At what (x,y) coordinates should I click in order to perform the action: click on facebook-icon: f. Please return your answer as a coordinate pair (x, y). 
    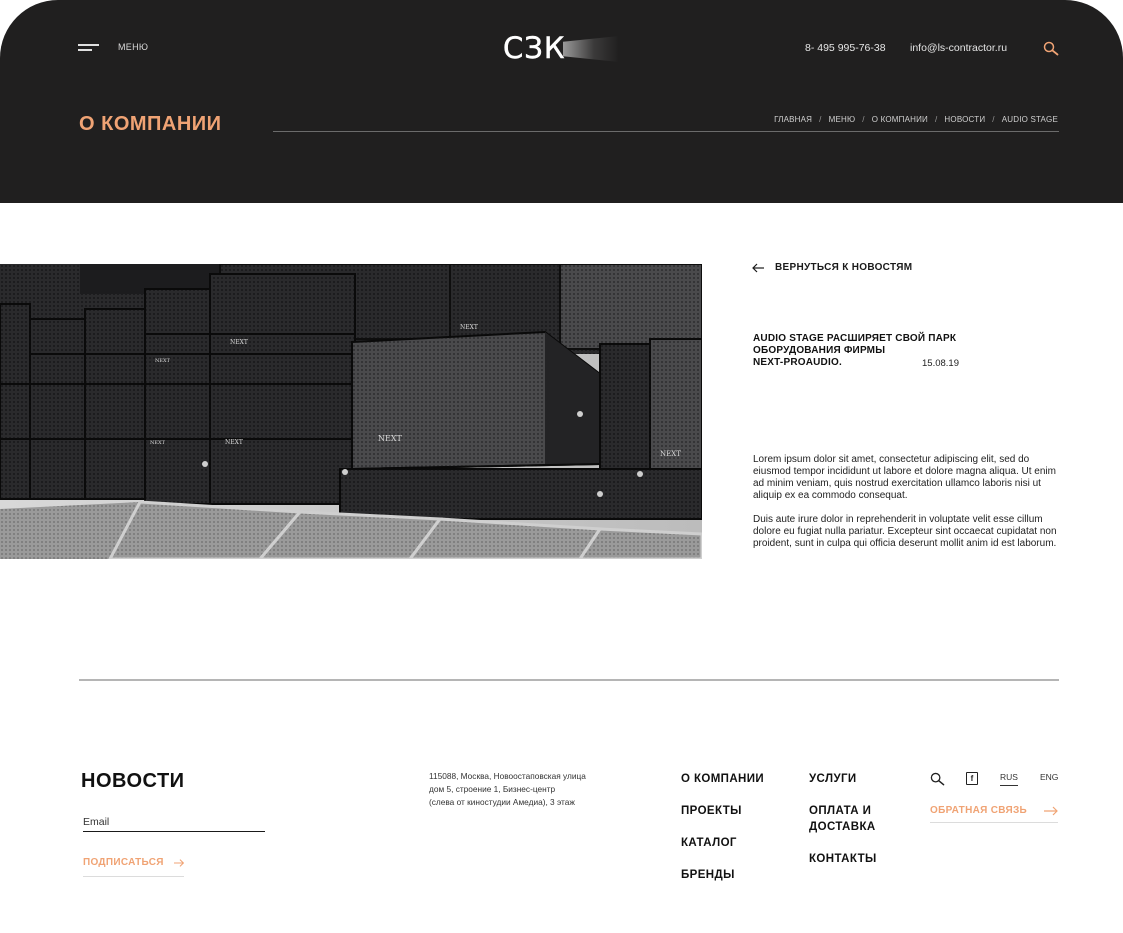
    Looking at the image, I should click on (972, 778).